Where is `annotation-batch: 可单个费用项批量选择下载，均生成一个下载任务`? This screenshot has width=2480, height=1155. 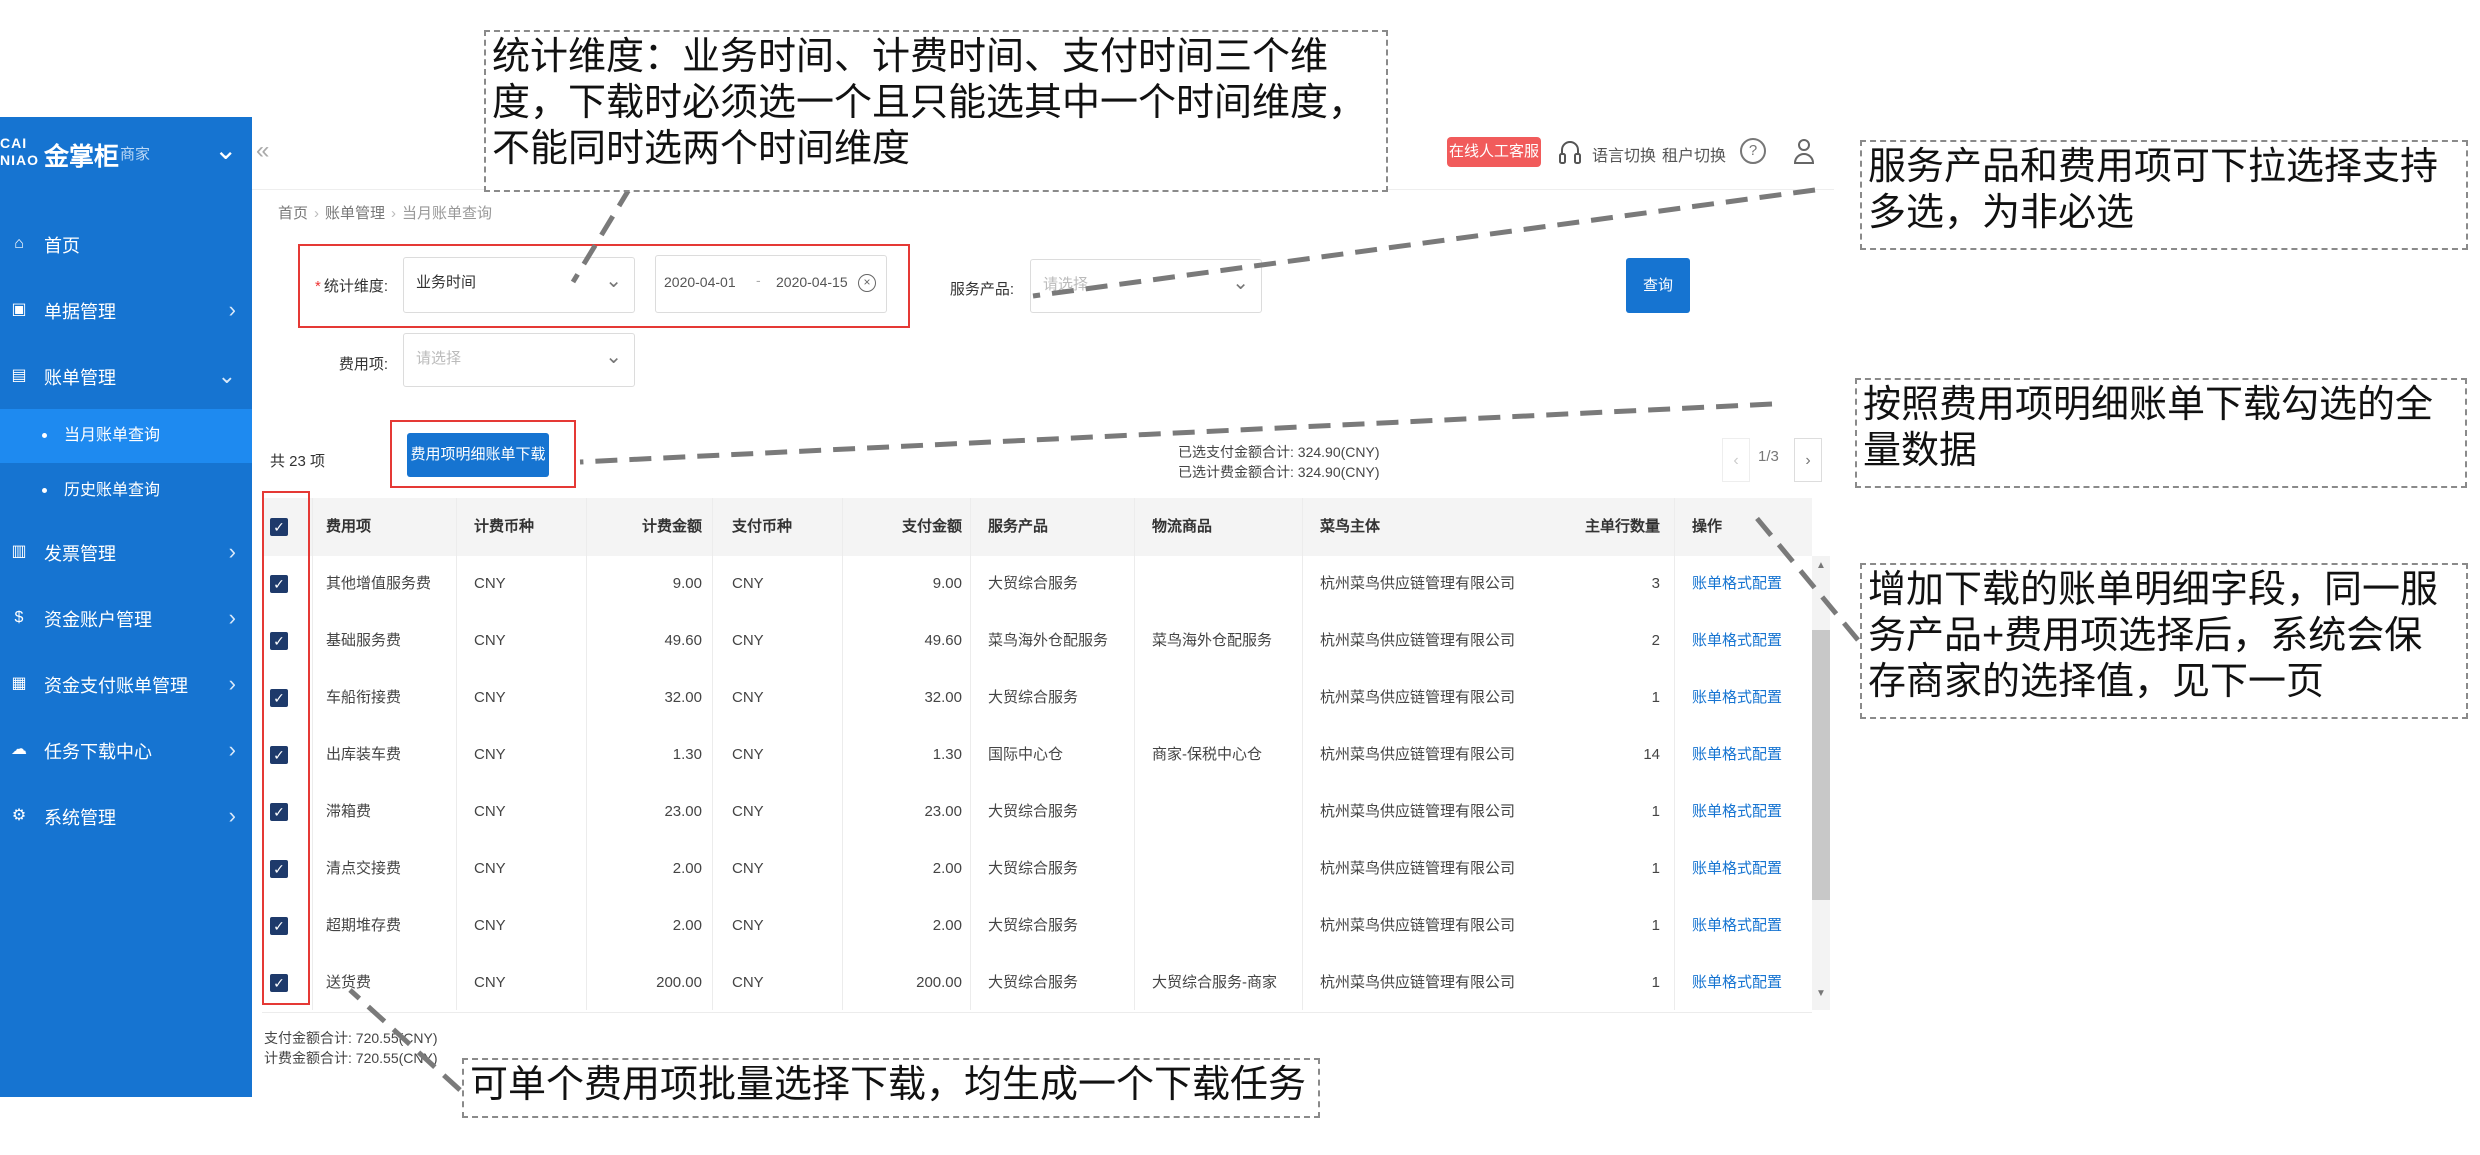
annotation-batch: 可单个费用项批量选择下载，均生成一个下载任务 is located at coordinates (891, 1088).